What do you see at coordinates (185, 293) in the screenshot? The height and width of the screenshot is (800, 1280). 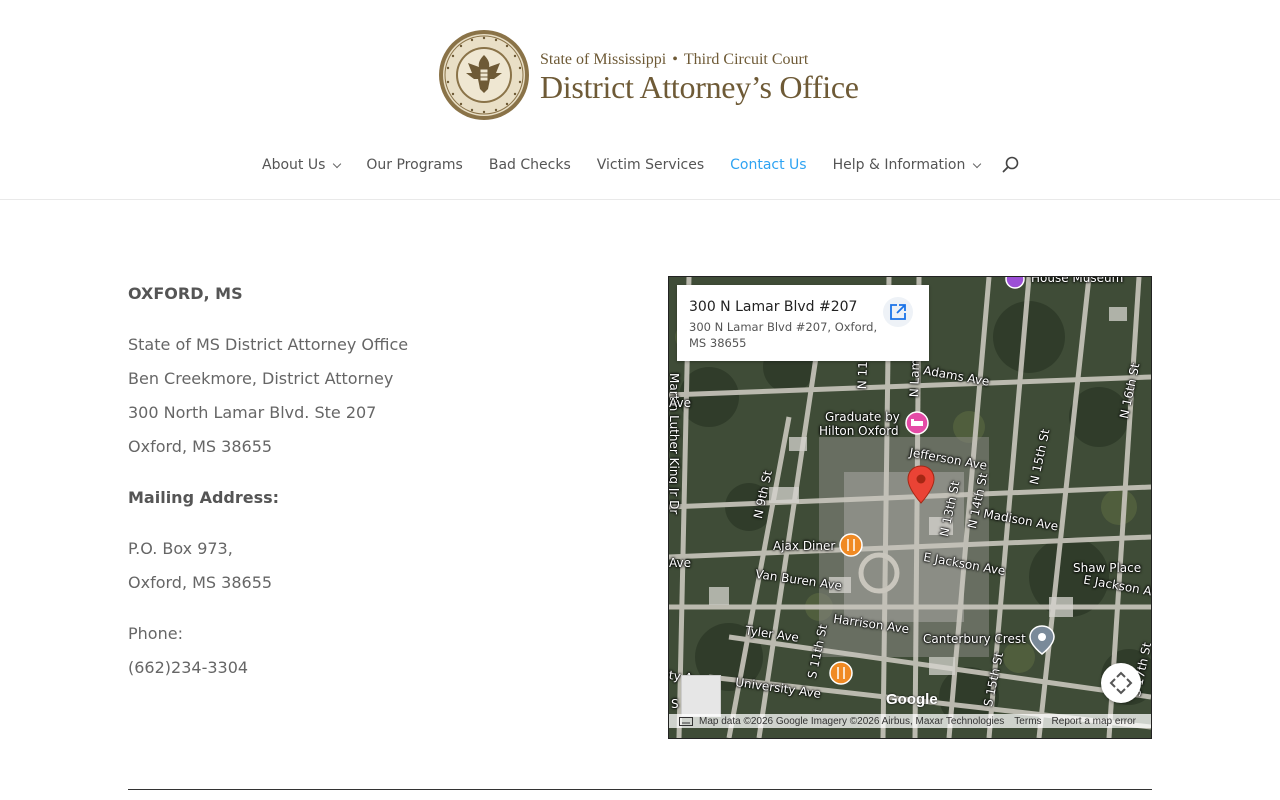 I see `location-heading: OXFORD, MS` at bounding box center [185, 293].